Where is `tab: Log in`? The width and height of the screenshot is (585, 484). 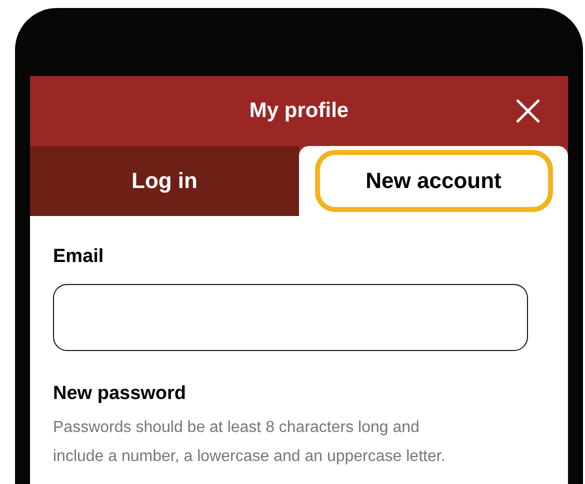
tab: Log in is located at coordinates (165, 181).